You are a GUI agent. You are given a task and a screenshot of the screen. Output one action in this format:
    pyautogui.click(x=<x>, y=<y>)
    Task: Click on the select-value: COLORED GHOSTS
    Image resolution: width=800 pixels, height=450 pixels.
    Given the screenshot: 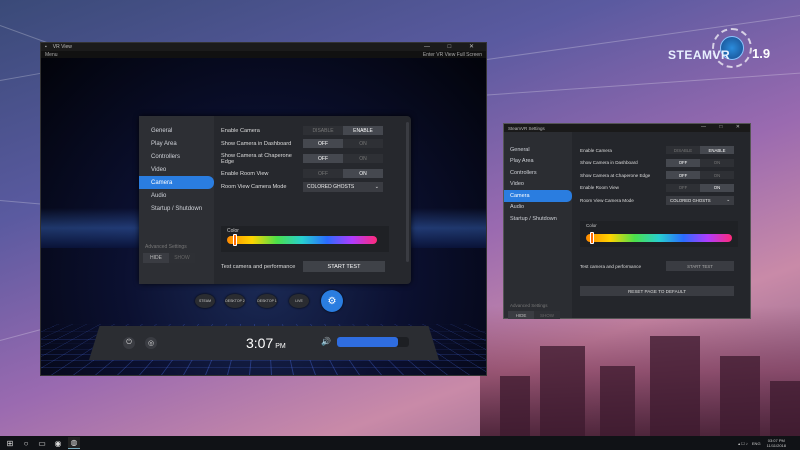 What is the action you would take?
    pyautogui.click(x=331, y=186)
    